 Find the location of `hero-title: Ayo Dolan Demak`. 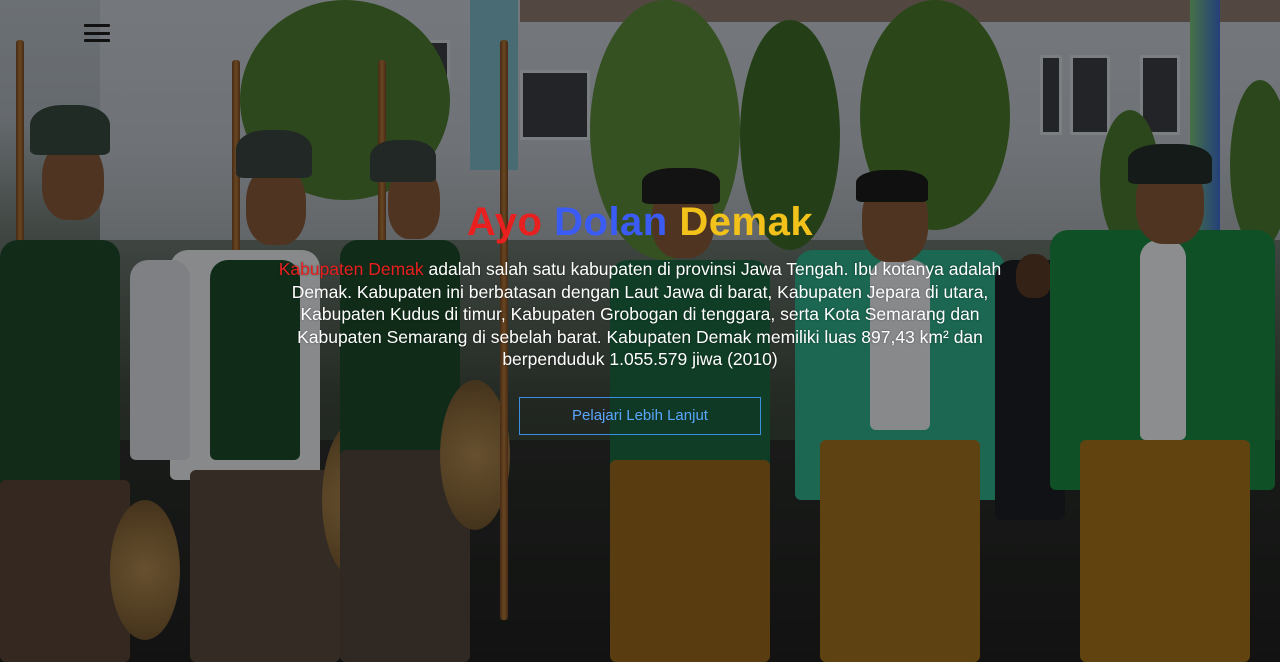

hero-title: Ayo Dolan Demak is located at coordinates (640, 222).